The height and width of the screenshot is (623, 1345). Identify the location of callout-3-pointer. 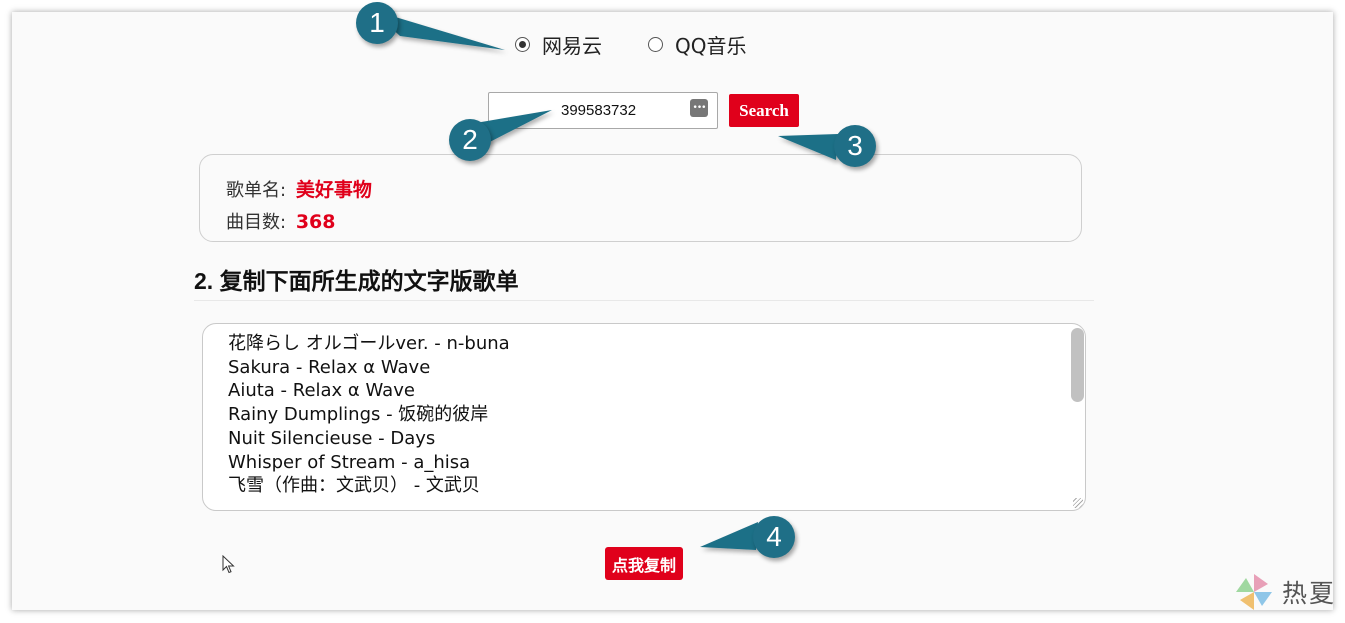
(808, 147).